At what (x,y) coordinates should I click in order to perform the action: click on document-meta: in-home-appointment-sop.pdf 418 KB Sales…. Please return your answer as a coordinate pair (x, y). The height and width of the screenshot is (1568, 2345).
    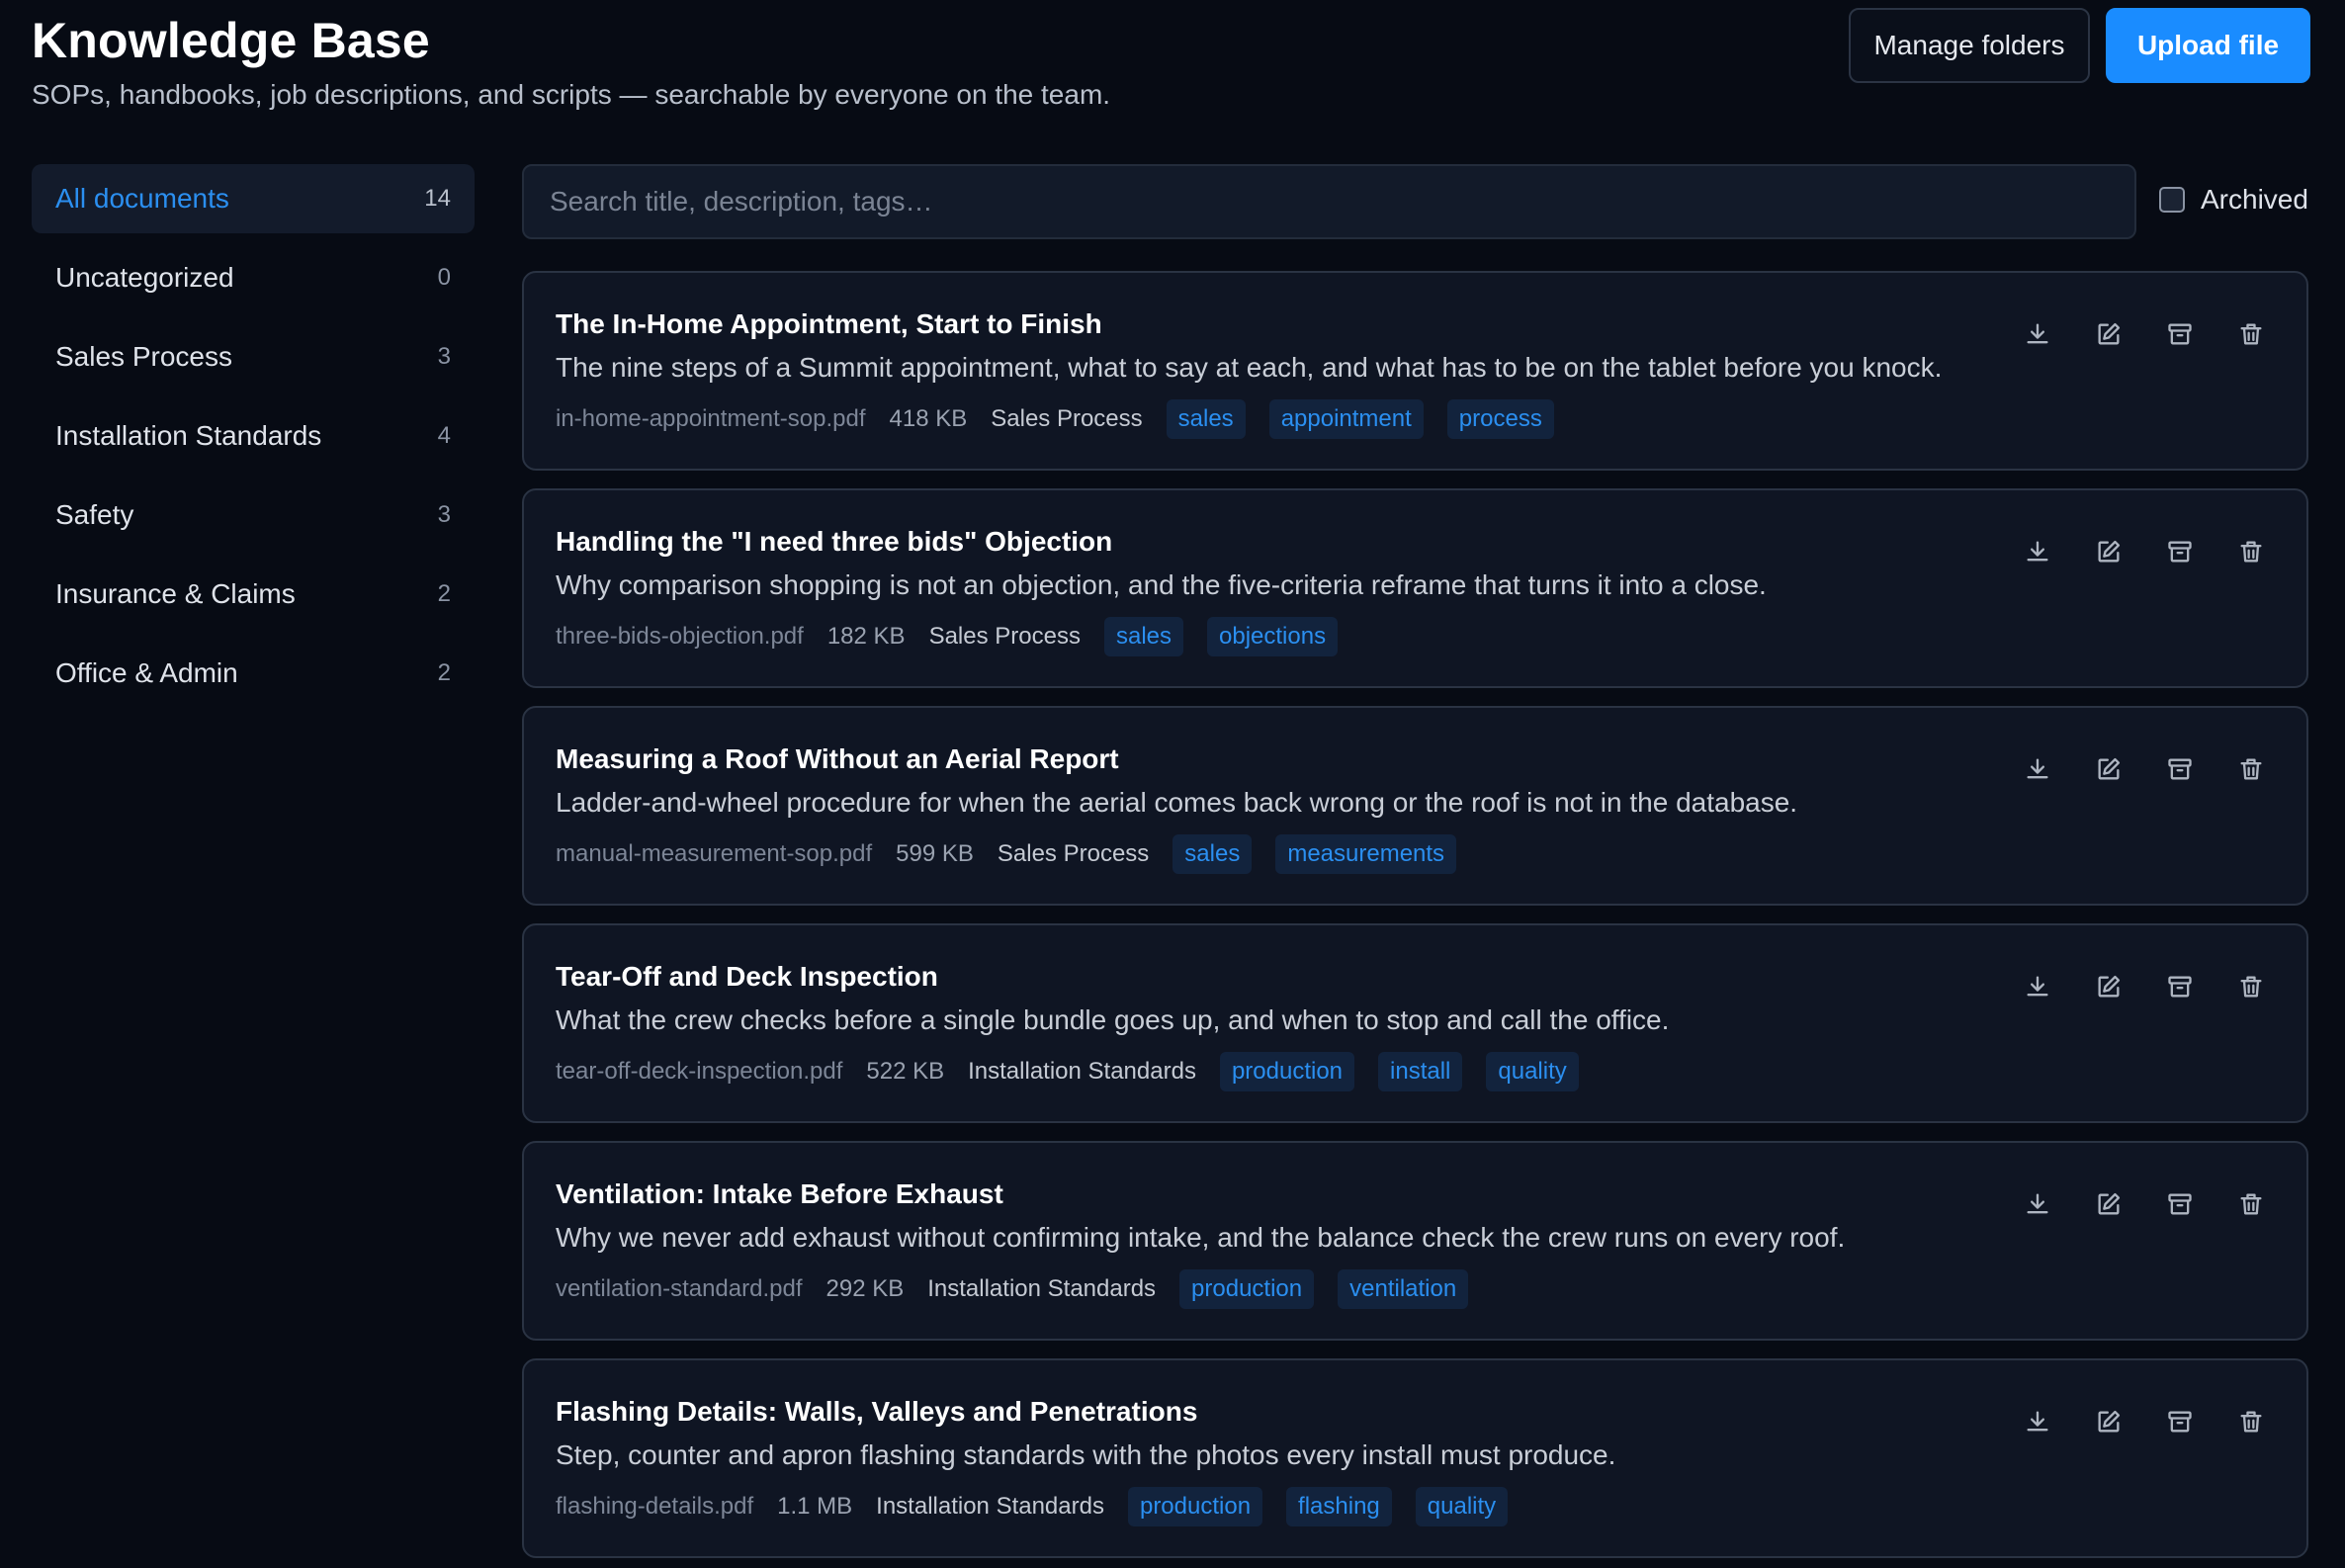
    Looking at the image, I should click on (1067, 419).